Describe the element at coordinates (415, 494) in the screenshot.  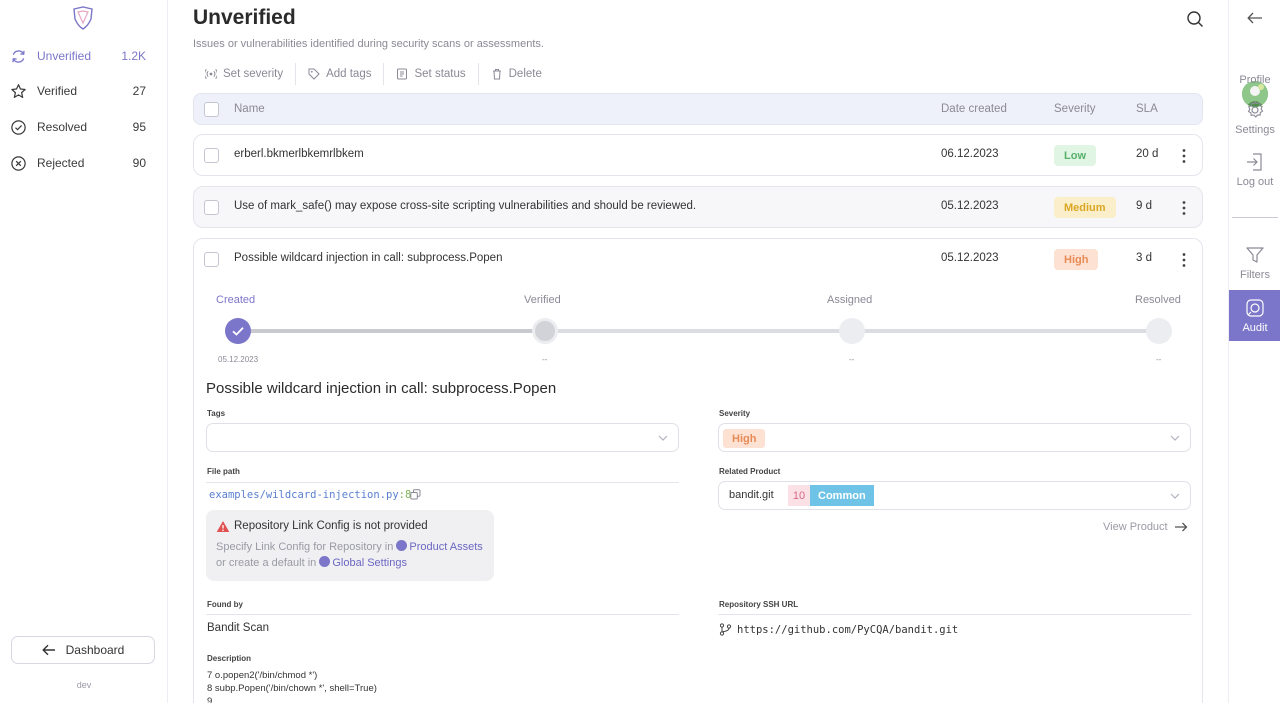
I see `copy-icon` at that location.